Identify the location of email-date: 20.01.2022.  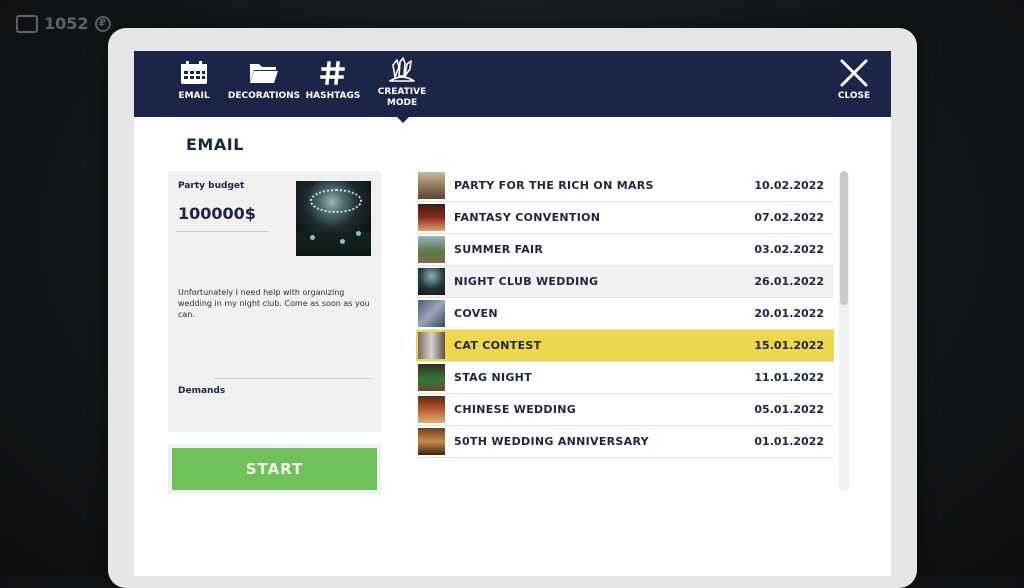
(789, 313).